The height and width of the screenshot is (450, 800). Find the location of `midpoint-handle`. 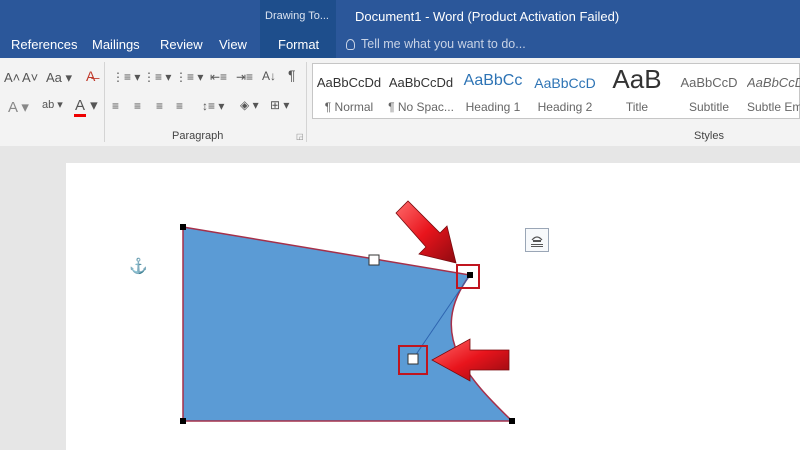

midpoint-handle is located at coordinates (374, 260).